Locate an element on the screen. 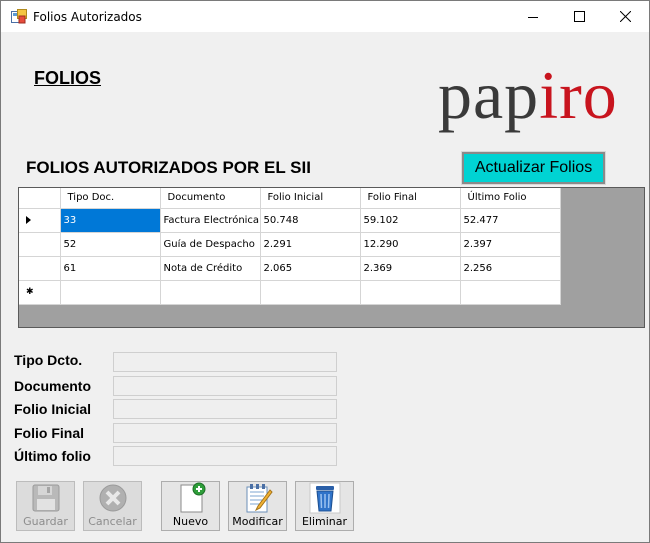 This screenshot has height=543, width=650. close-icon is located at coordinates (625, 16).